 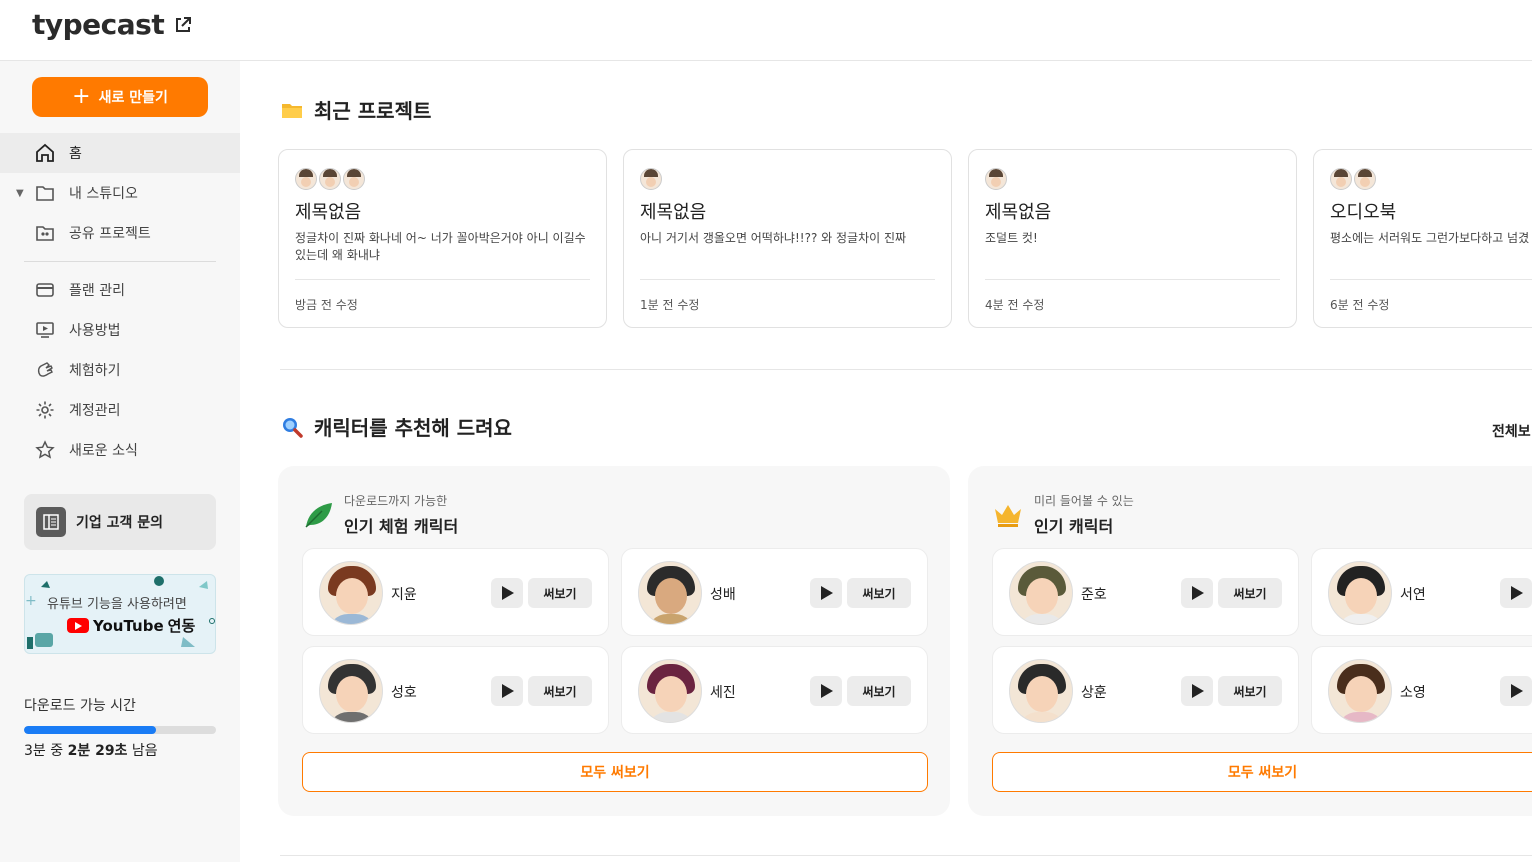 I want to click on character-card: 성호 써보기, so click(x=455, y=690).